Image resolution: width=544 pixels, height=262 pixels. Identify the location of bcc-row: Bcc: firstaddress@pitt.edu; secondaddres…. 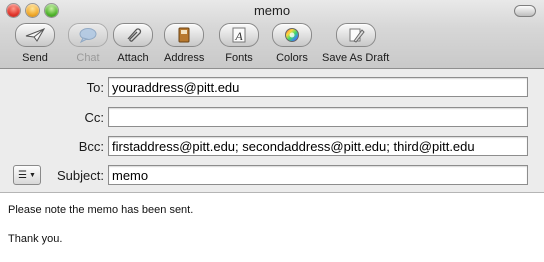
(272, 147).